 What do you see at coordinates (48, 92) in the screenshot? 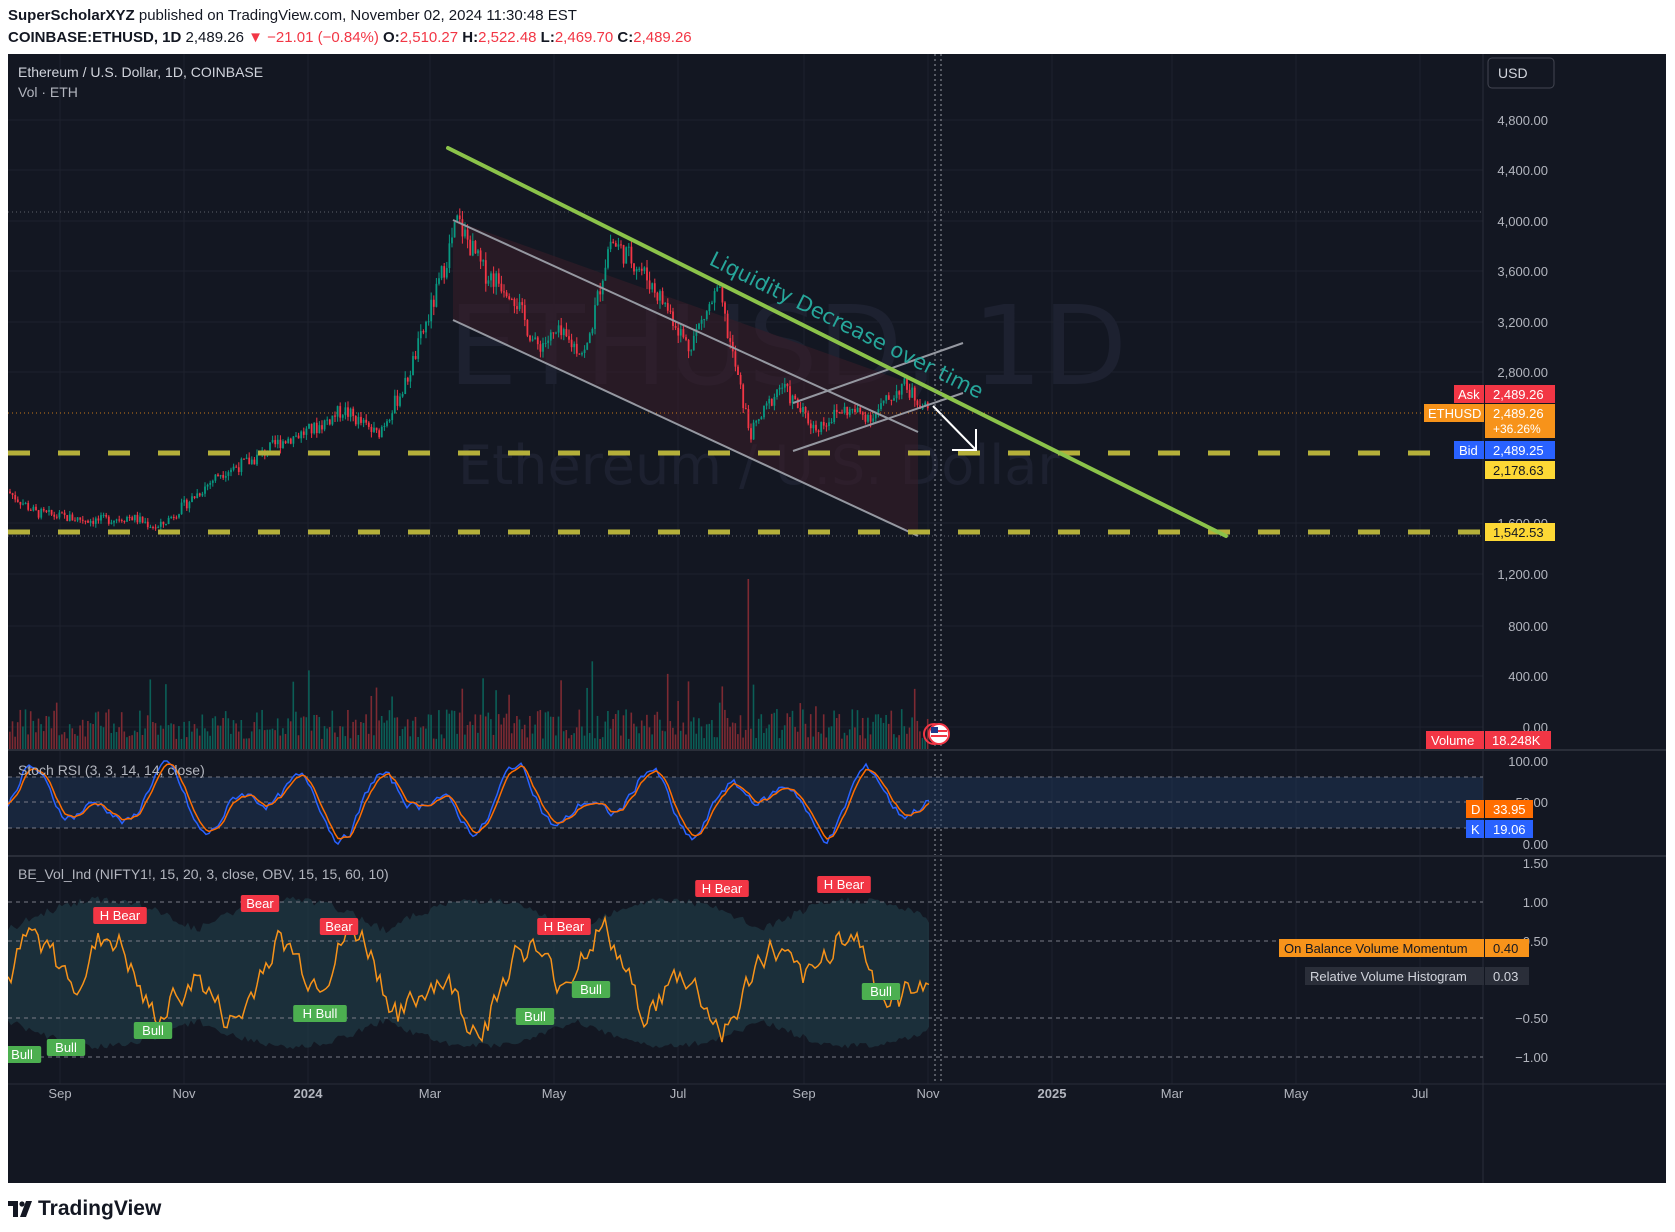
I see `volume-legend: Vol · ETH` at bounding box center [48, 92].